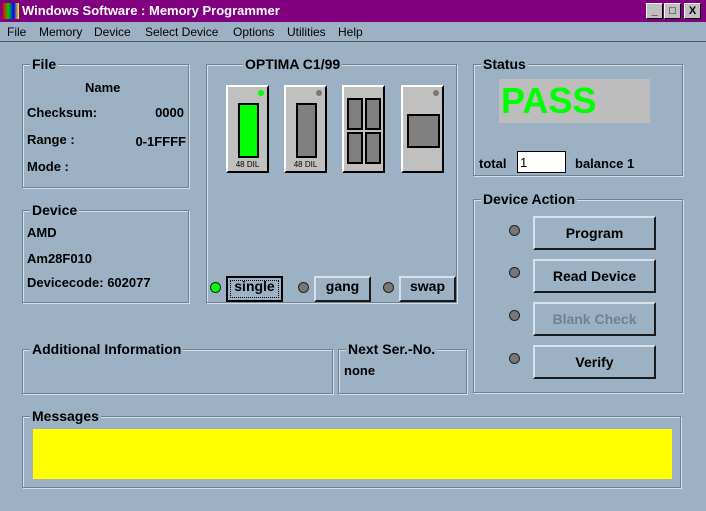 This screenshot has width=706, height=511. I want to click on optima-title: OPTIMA C1/99, so click(293, 64).